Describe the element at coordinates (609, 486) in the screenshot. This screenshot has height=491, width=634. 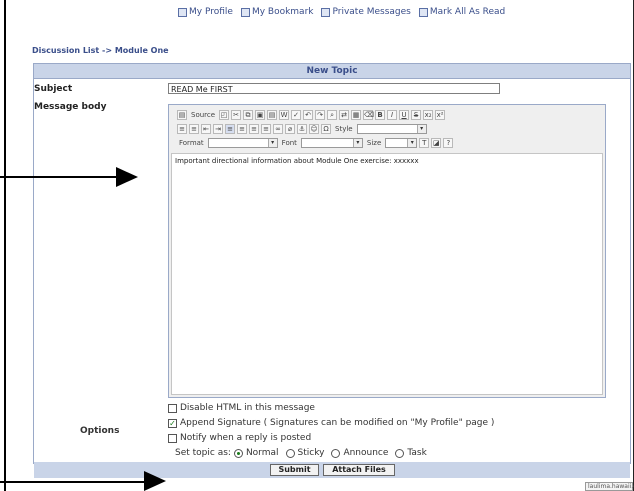
I see `status-bar-text: laulima.hawaii.ed` at that location.